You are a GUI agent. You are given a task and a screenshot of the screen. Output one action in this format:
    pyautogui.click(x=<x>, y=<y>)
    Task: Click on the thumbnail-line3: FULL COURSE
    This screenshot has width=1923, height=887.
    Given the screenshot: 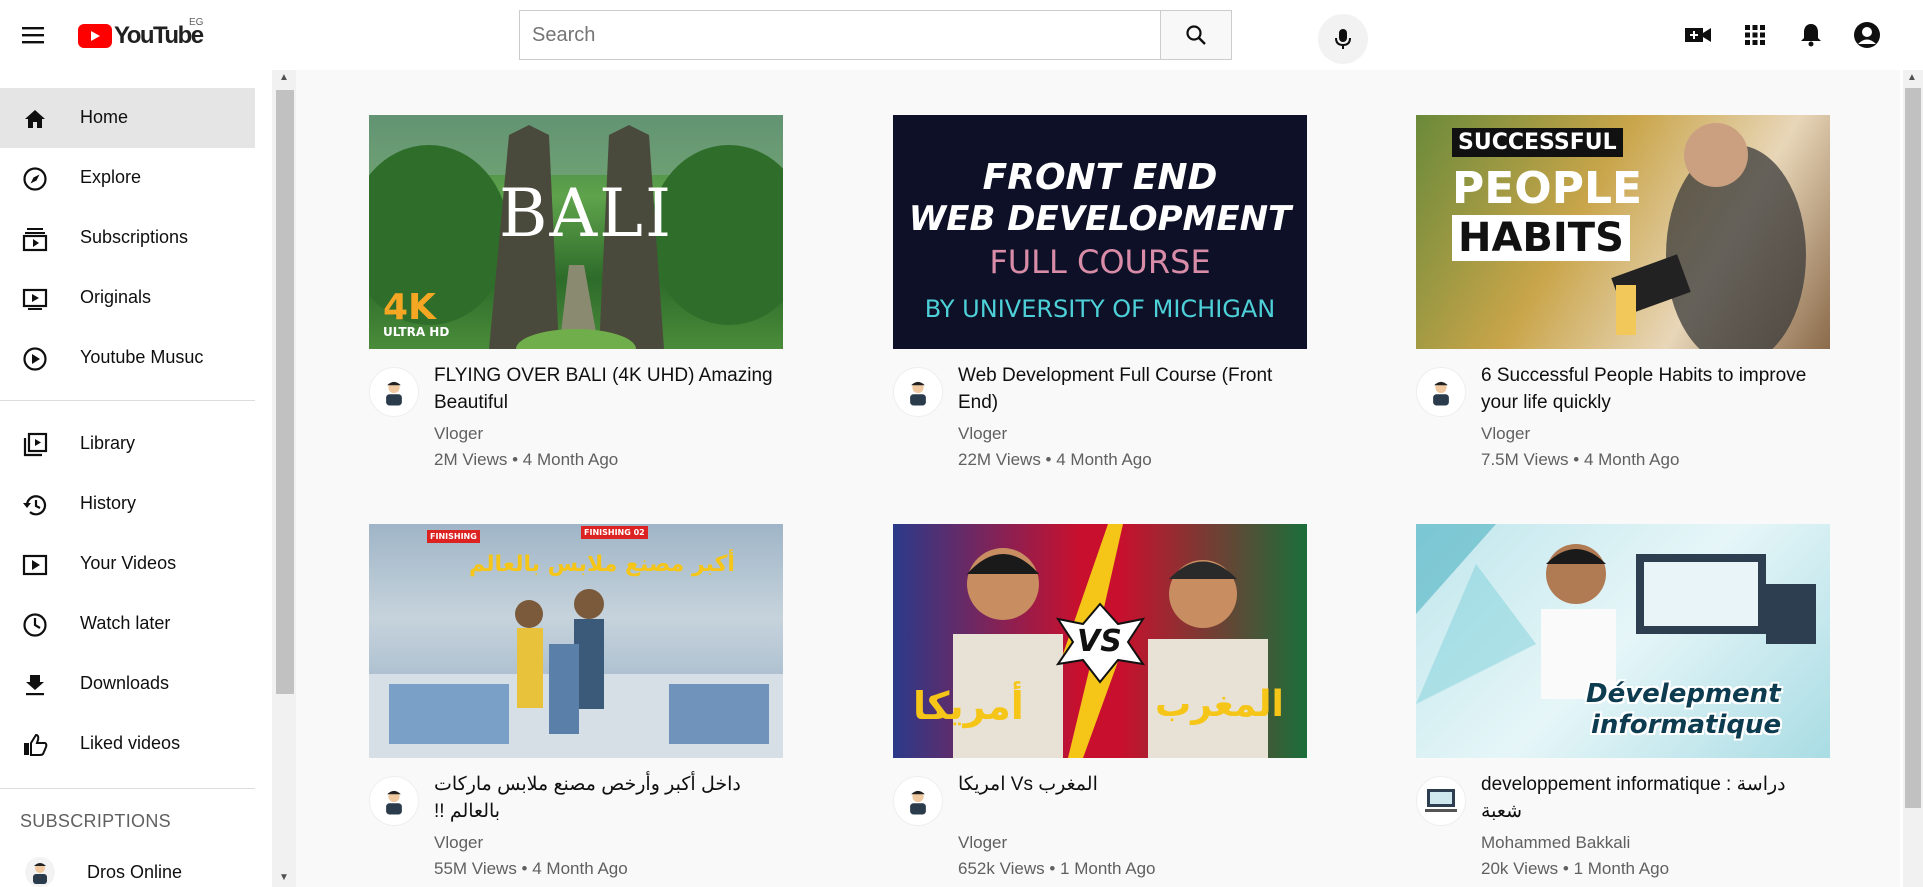 What is the action you would take?
    pyautogui.click(x=1100, y=262)
    